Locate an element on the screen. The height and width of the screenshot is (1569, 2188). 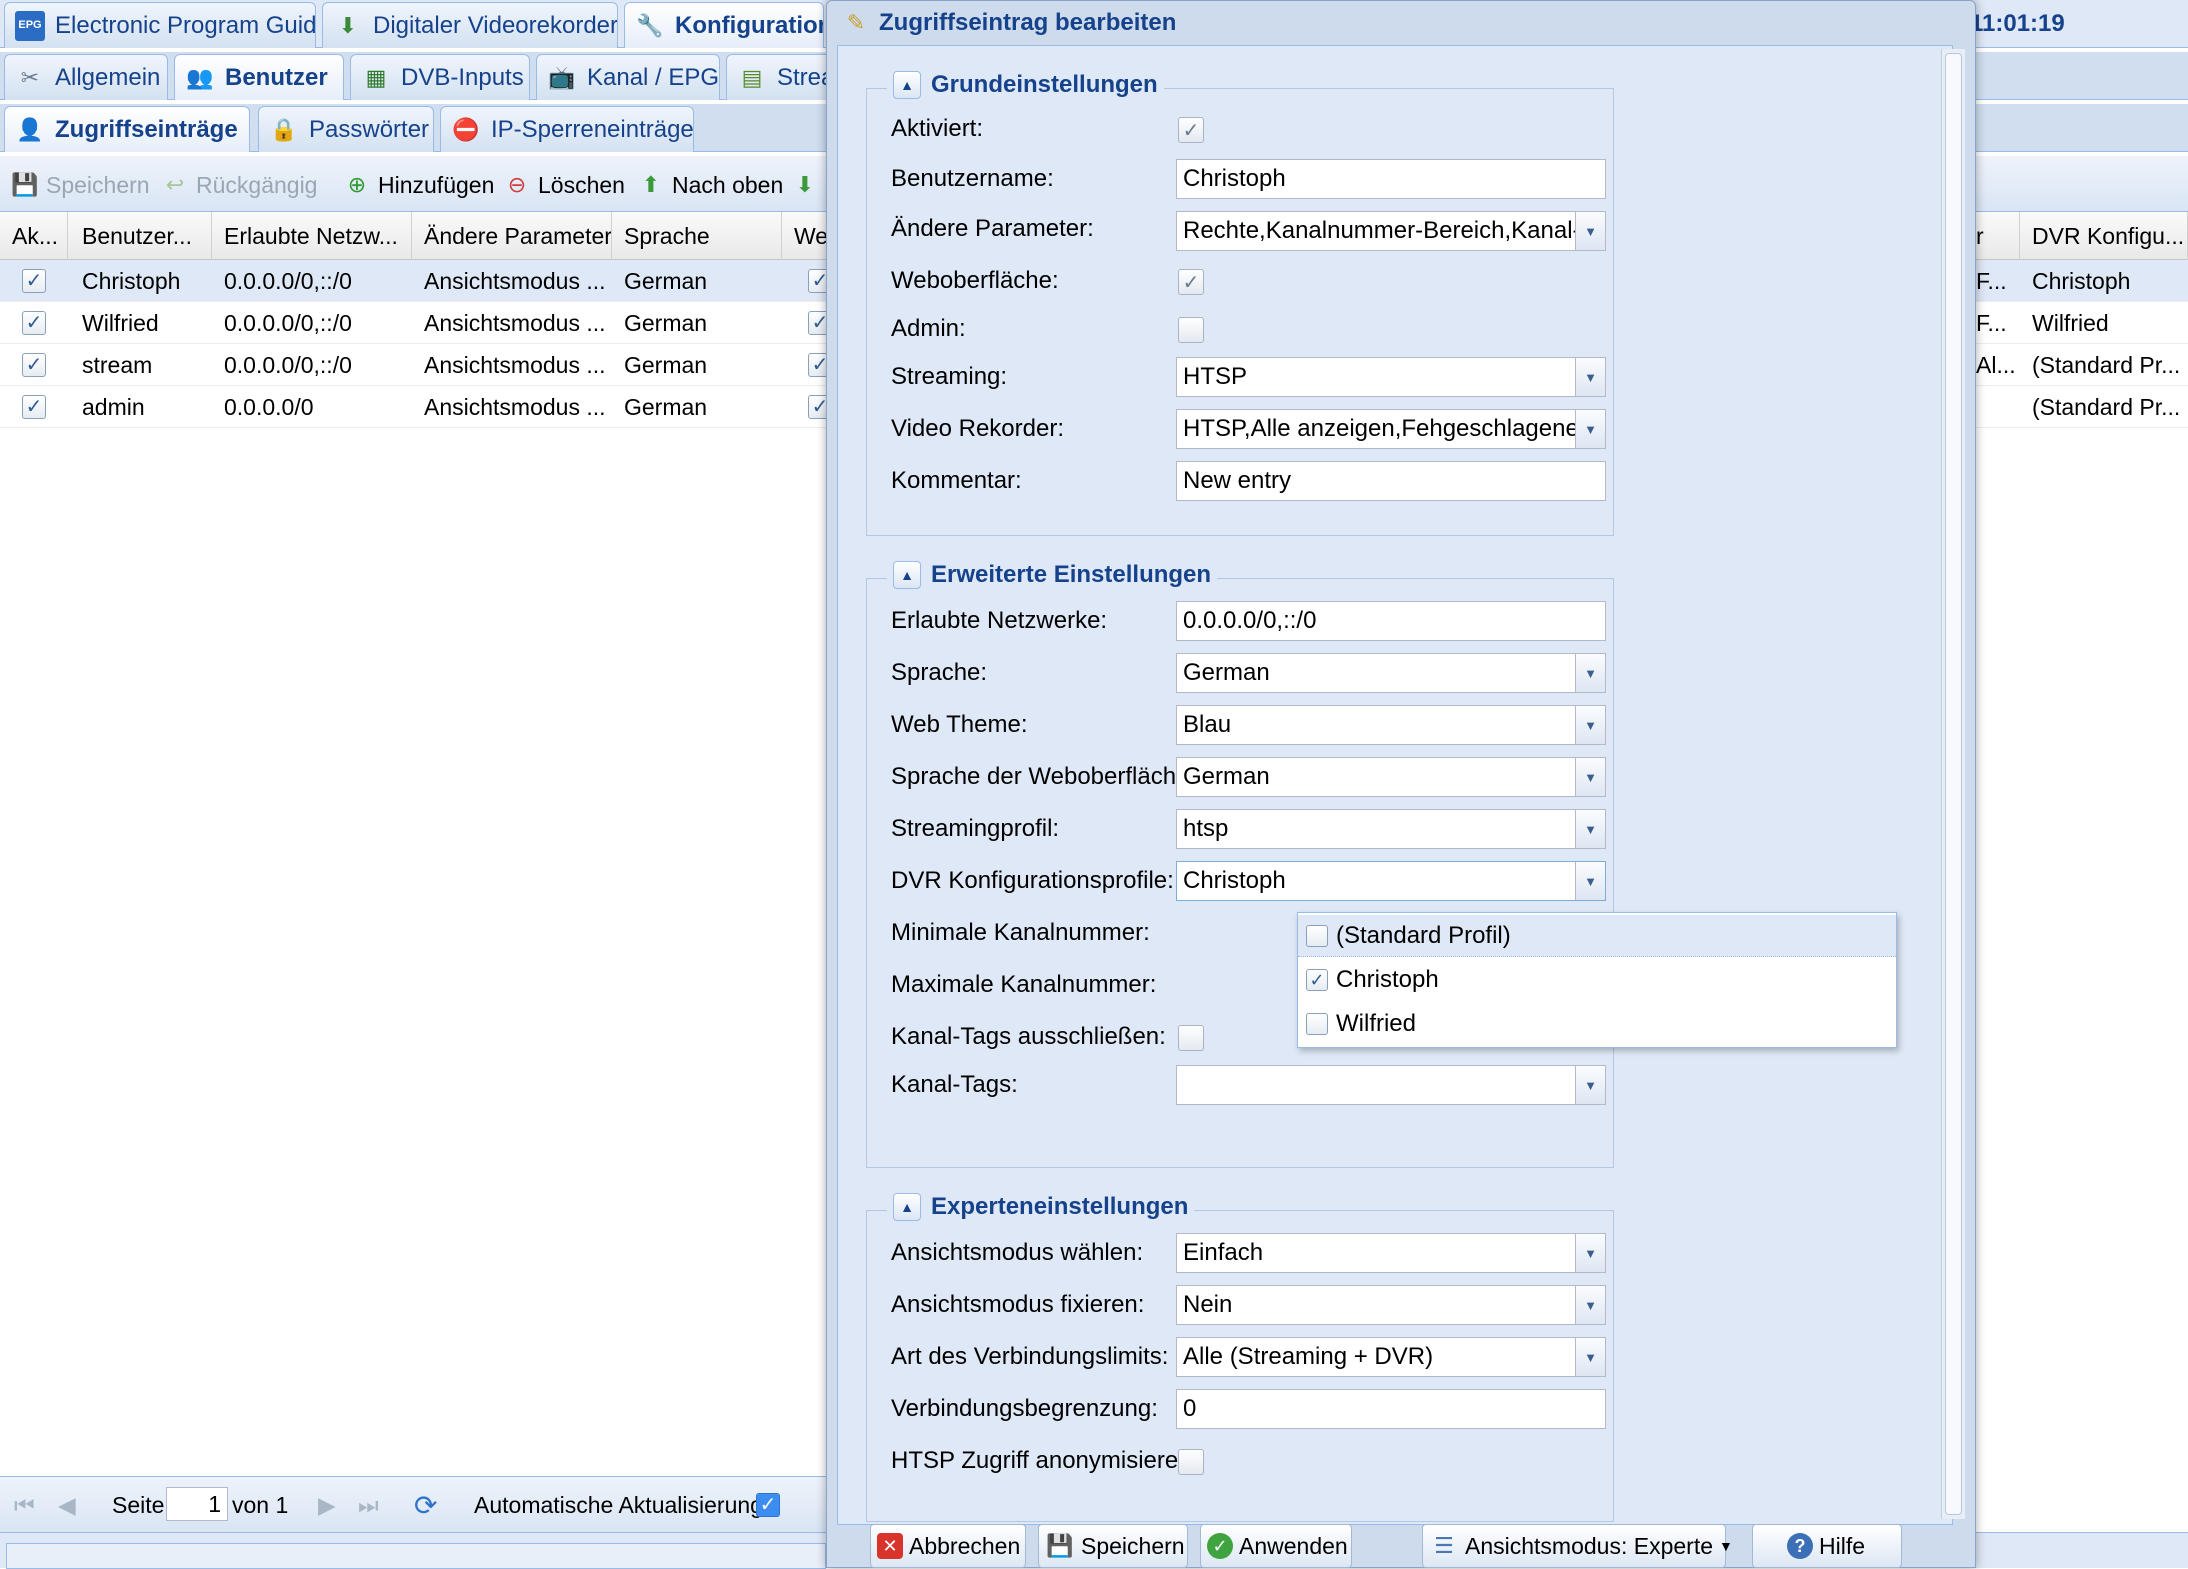
apply-button: ✓ Anwenden is located at coordinates (1276, 1546).